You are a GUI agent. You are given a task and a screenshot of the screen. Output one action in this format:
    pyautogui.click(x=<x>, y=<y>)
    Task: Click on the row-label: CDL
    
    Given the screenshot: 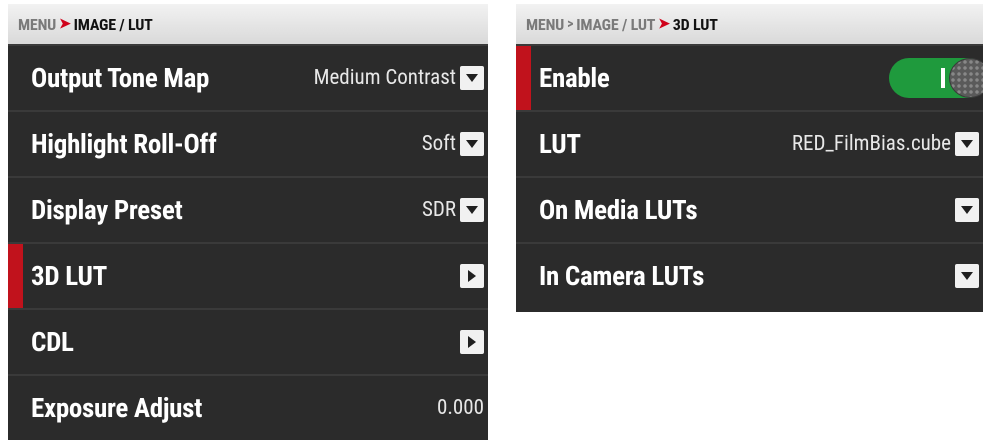 What is the action you would take?
    pyautogui.click(x=52, y=342)
    